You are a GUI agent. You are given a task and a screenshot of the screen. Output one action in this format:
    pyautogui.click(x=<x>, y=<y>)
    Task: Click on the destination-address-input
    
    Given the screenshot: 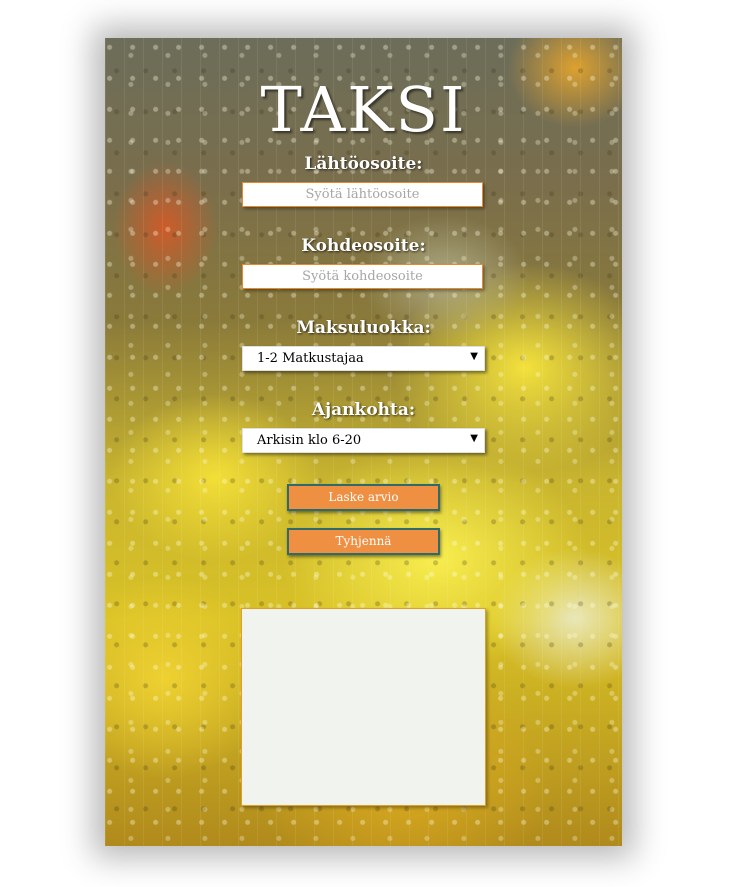 What is the action you would take?
    pyautogui.click(x=362, y=276)
    